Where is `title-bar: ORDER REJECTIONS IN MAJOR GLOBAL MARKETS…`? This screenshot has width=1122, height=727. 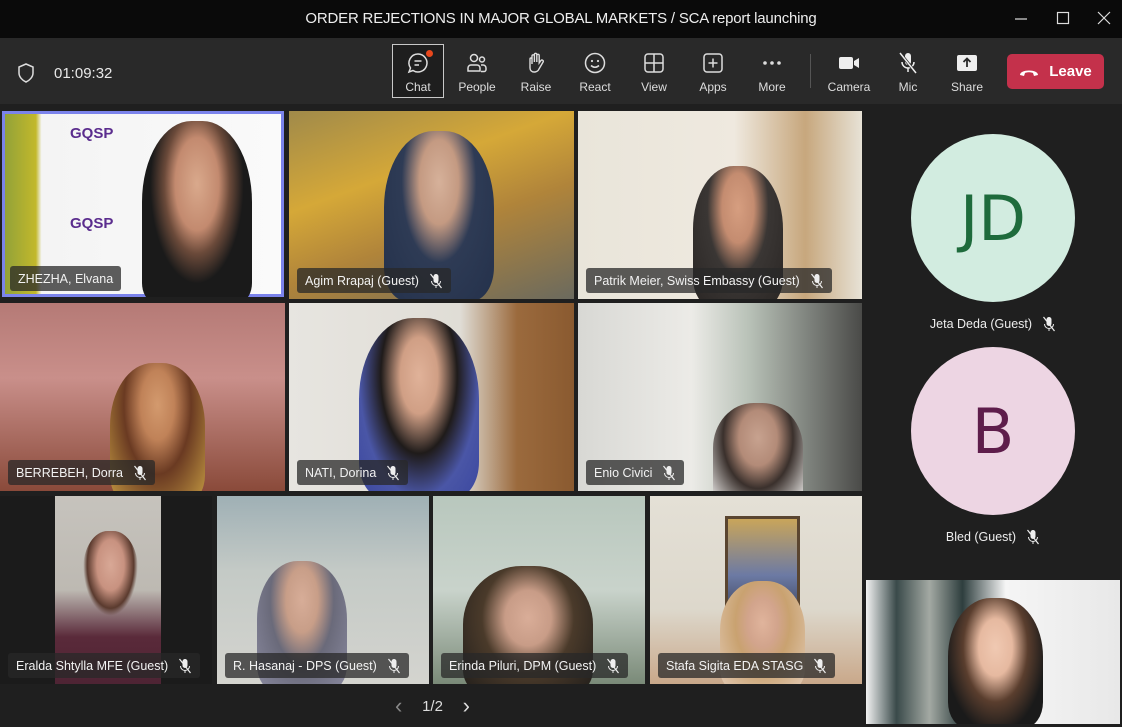 title-bar: ORDER REJECTIONS IN MAJOR GLOBAL MARKETS… is located at coordinates (561, 19).